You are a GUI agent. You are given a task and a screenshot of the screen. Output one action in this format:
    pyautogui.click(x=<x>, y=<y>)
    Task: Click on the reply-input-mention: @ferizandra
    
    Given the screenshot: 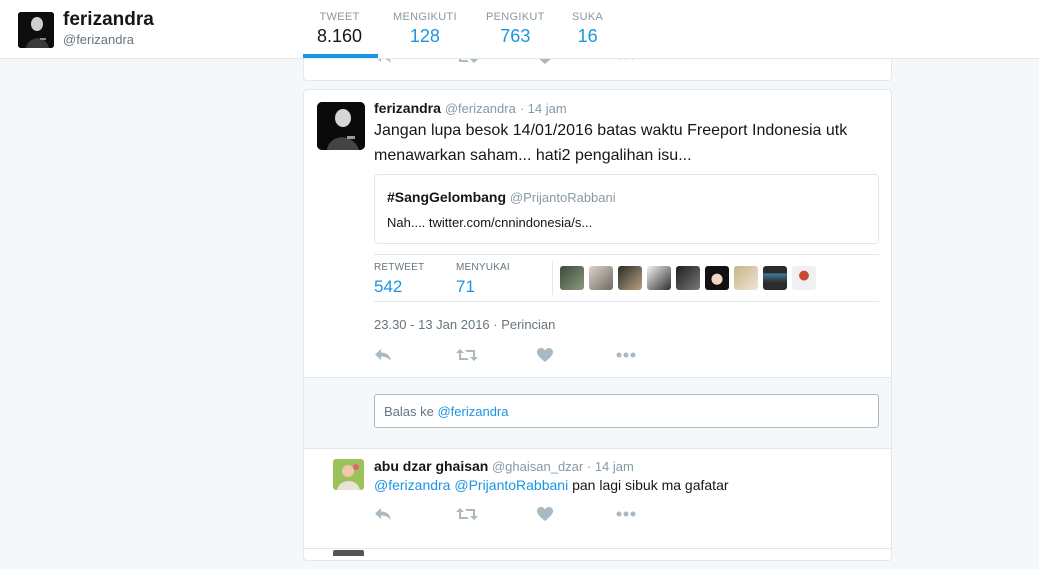 What is the action you would take?
    pyautogui.click(x=473, y=411)
    